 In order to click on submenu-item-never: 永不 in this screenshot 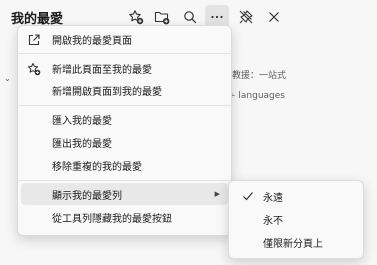, I will do `click(296, 219)`.